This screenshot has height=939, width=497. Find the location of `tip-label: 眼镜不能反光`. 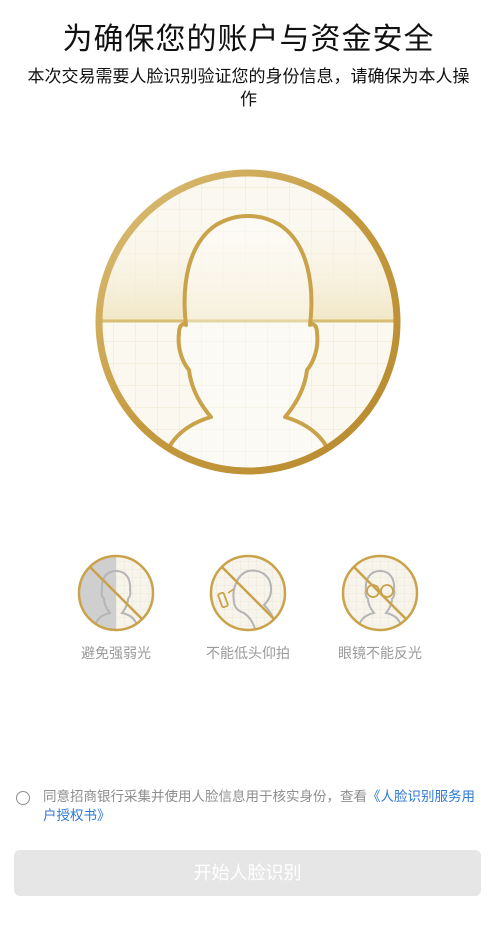

tip-label: 眼镜不能反光 is located at coordinates (380, 654).